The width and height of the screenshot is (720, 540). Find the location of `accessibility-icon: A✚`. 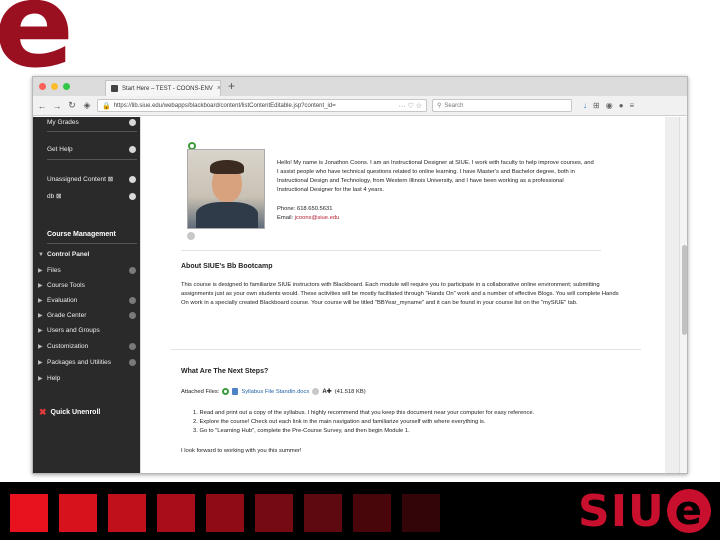

accessibility-icon: A✚ is located at coordinates (326, 391).